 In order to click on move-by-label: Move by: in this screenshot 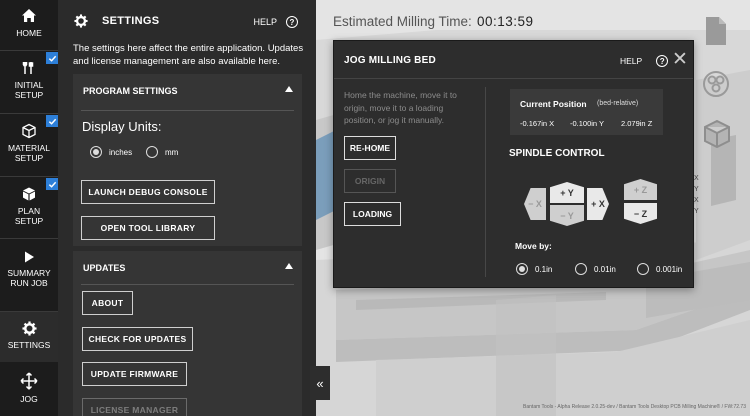, I will do `click(533, 246)`.